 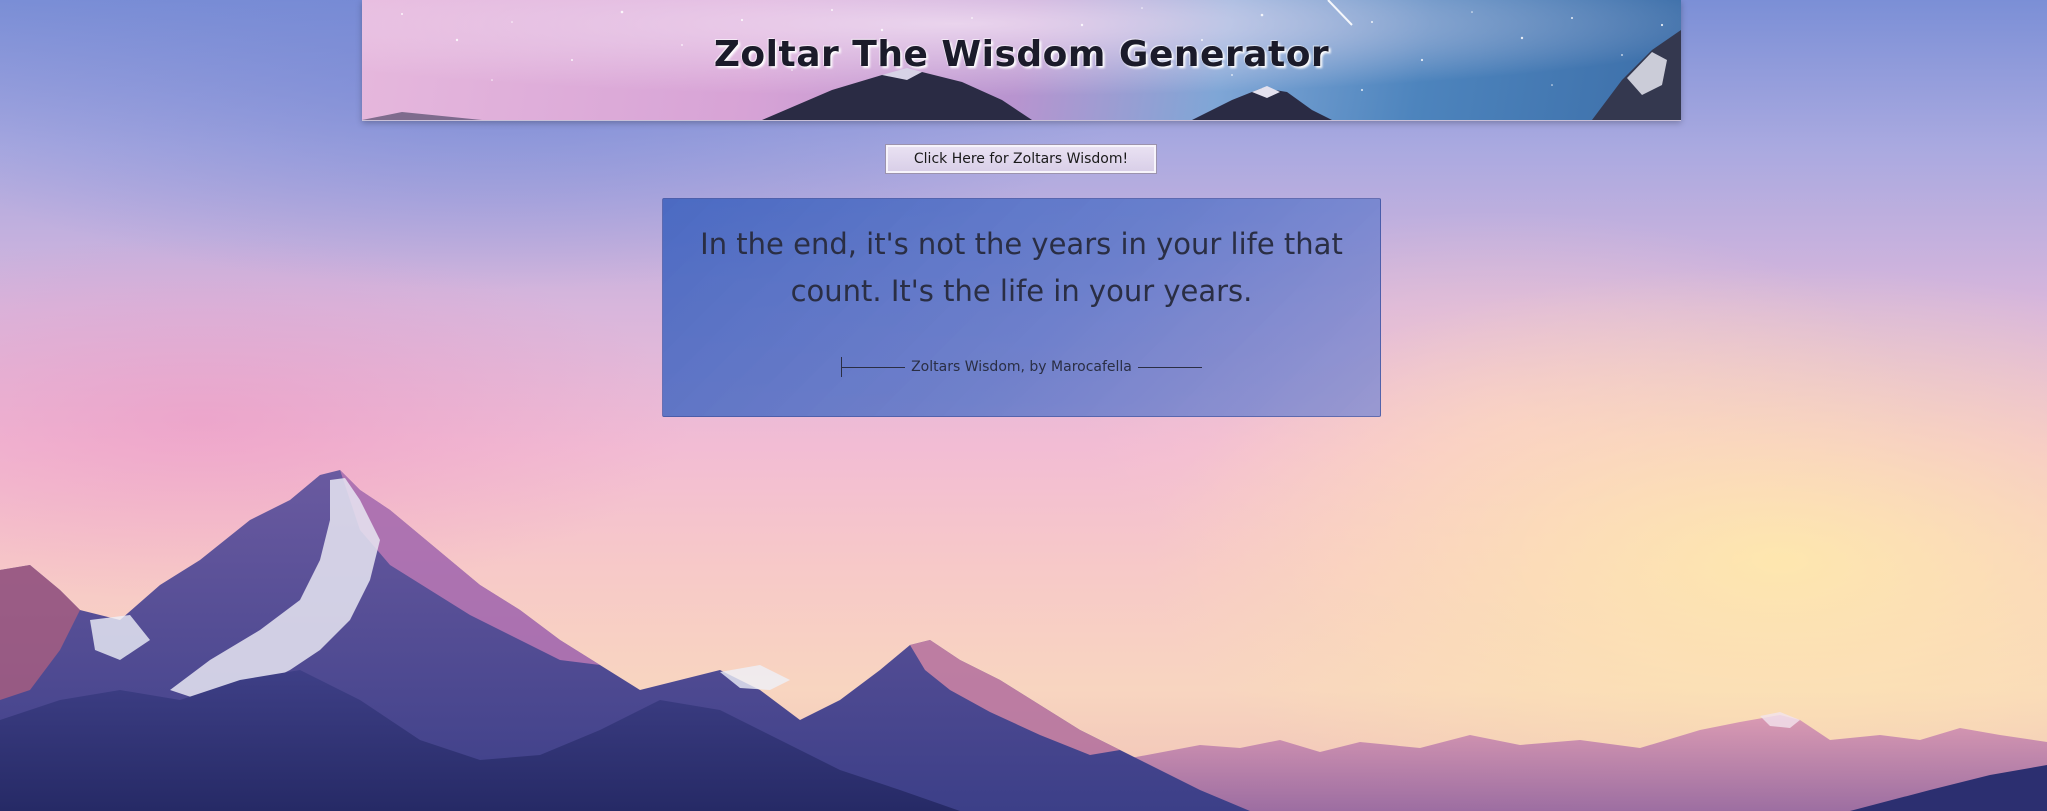 What do you see at coordinates (1021, 54) in the screenshot?
I see `page-title: Zoltar The Wisdom Generator` at bounding box center [1021, 54].